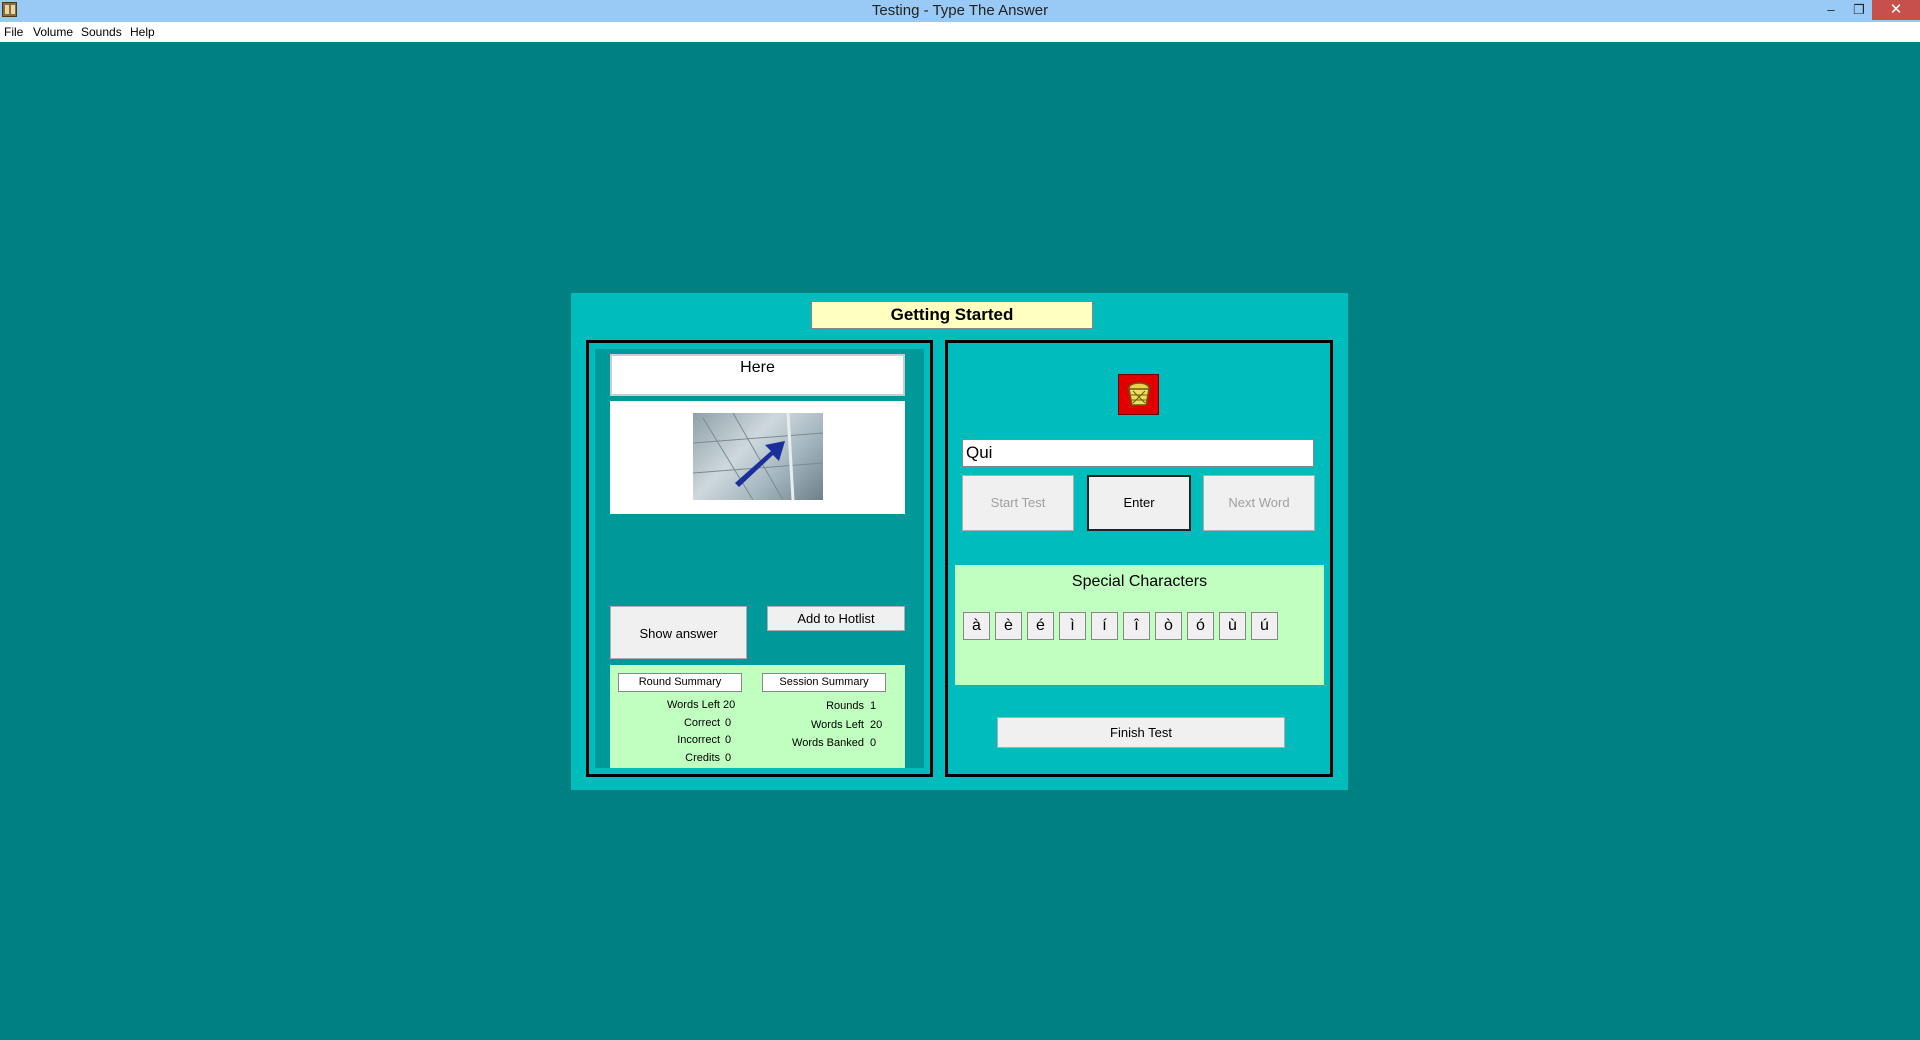 The image size is (1920, 1040). Describe the element at coordinates (1831, 10) in the screenshot. I see `minimize-button: –` at that location.